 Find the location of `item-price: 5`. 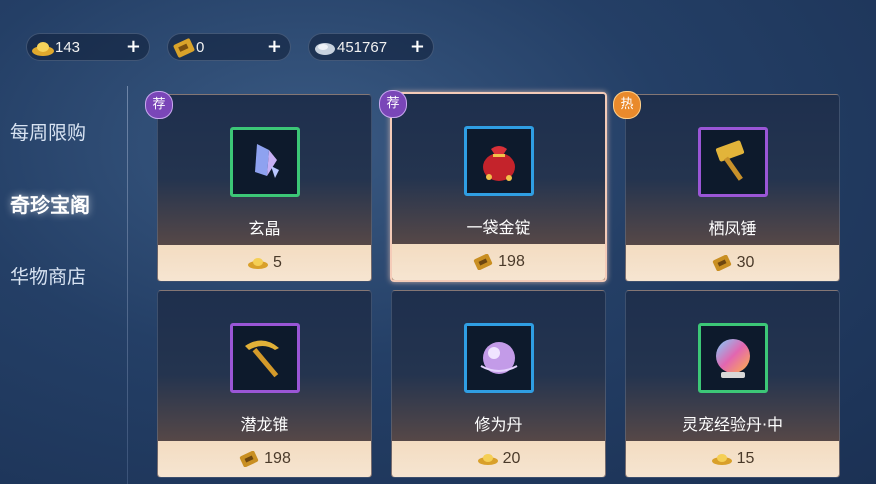

item-price: 5 is located at coordinates (277, 262).